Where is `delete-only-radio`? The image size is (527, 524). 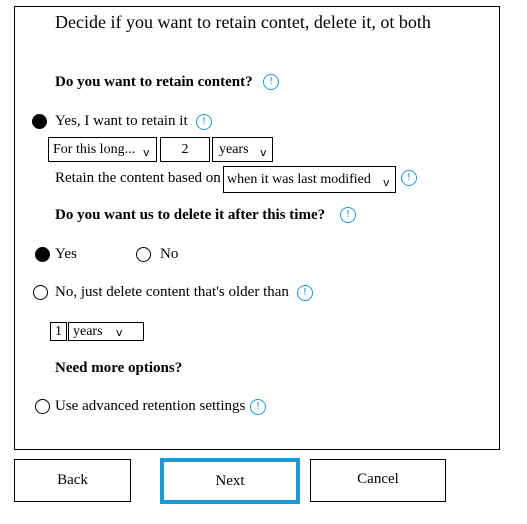
delete-only-radio is located at coordinates (40, 292).